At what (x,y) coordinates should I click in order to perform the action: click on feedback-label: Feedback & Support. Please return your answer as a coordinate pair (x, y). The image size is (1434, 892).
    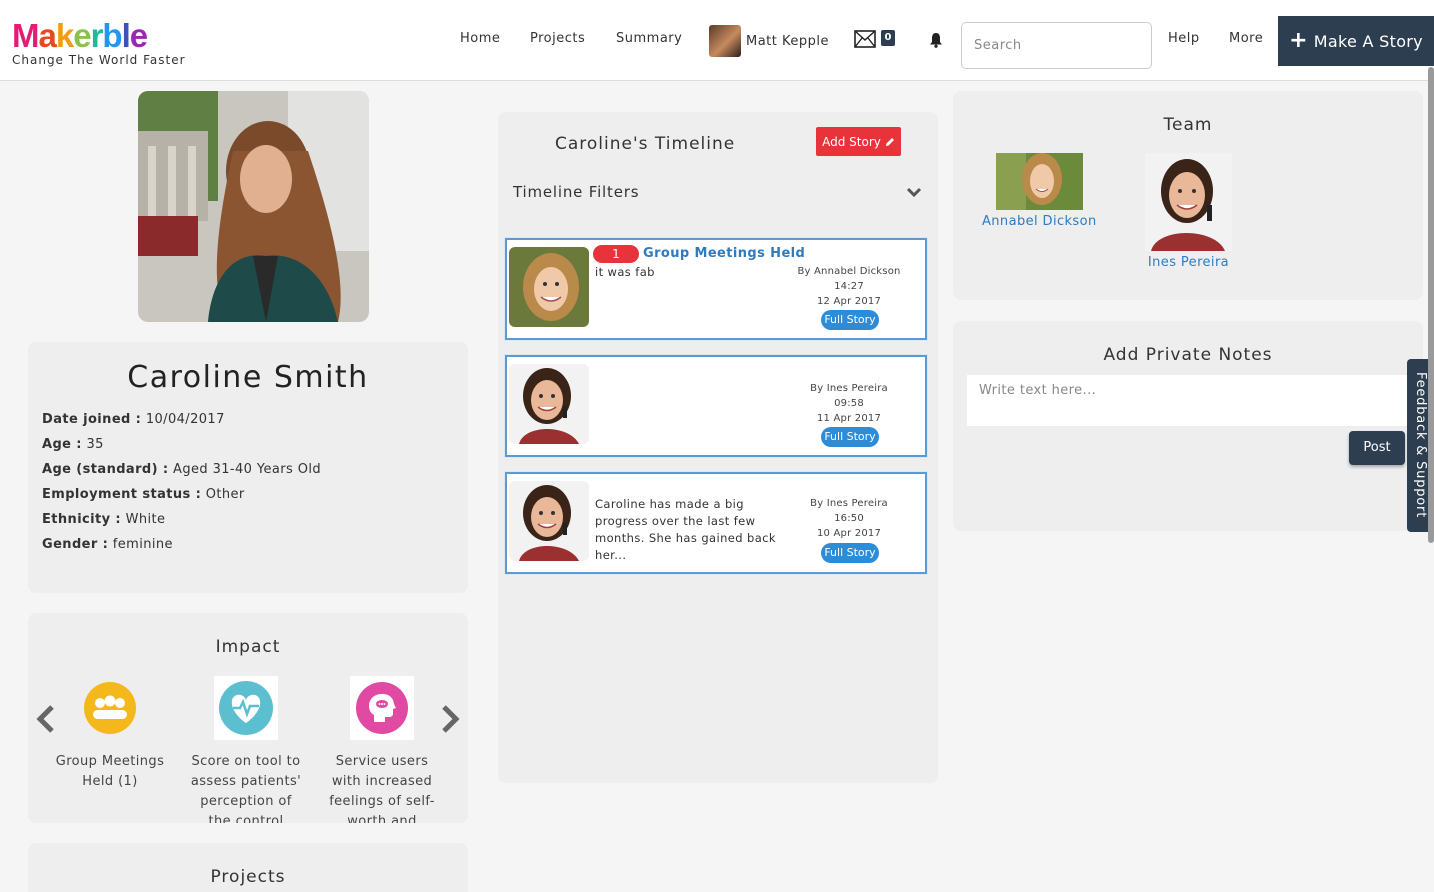
    Looking at the image, I should click on (1420, 445).